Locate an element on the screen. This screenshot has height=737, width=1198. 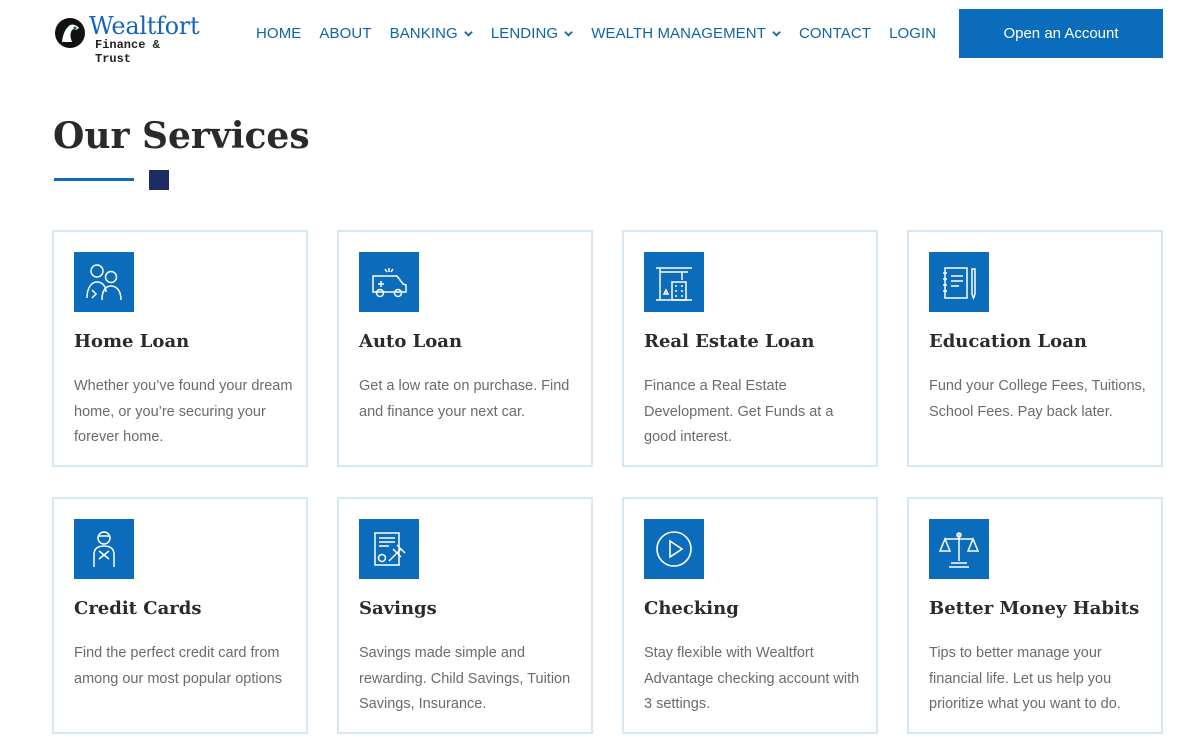
nav-item-home: HOME is located at coordinates (278, 33).